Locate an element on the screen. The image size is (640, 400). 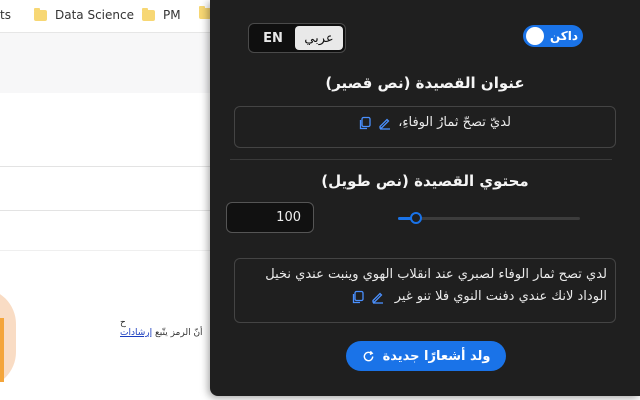
illustration-accent is located at coordinates (2, 350).